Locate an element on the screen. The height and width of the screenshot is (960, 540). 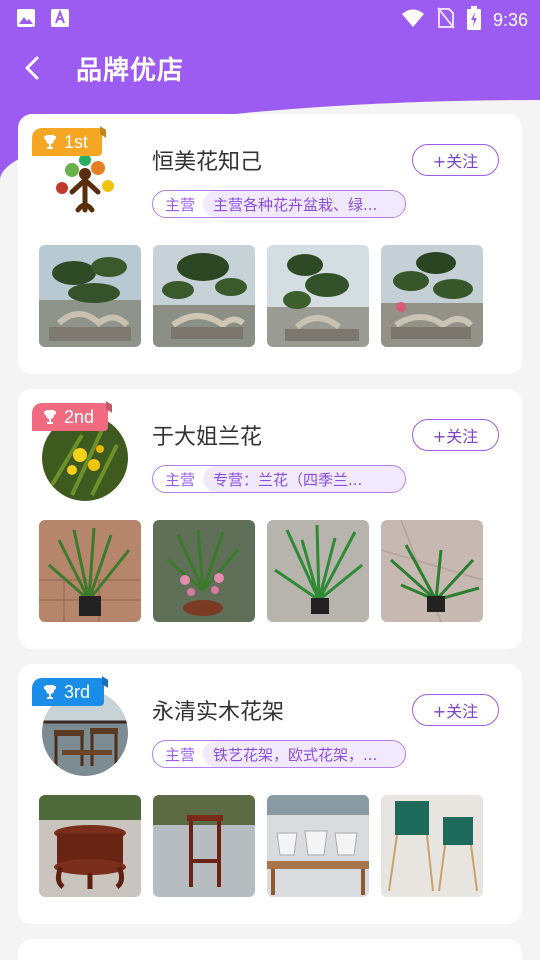
chevron-left-icon is located at coordinates (32, 68).